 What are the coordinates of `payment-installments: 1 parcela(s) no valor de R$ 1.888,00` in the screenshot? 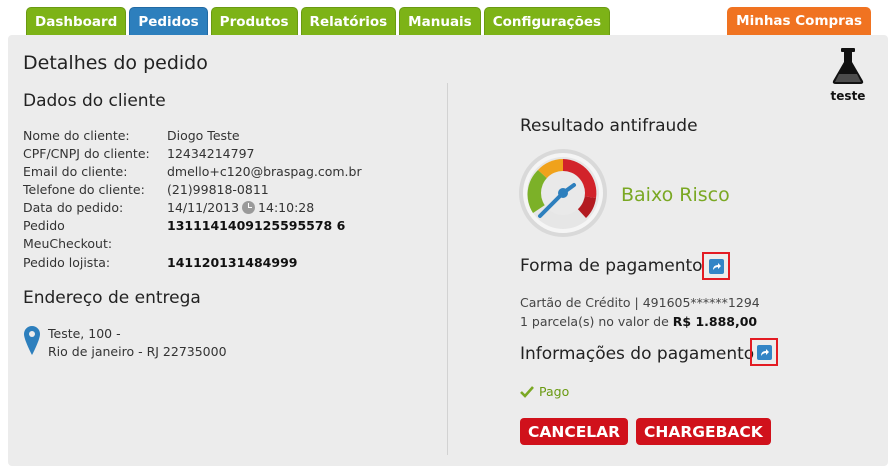 It's located at (638, 321).